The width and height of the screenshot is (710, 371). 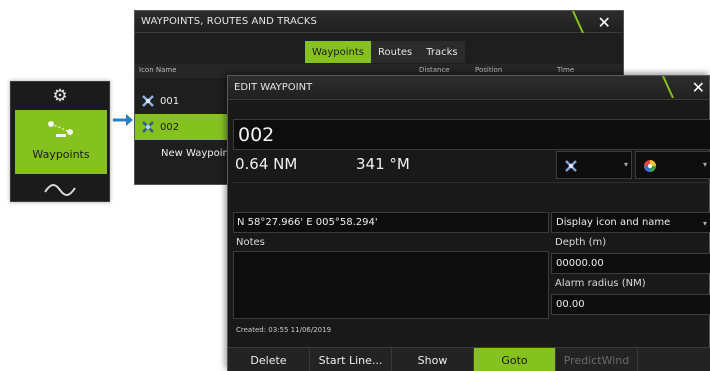 I want to click on side-menu: ⚙ Waypoints, so click(x=60, y=141).